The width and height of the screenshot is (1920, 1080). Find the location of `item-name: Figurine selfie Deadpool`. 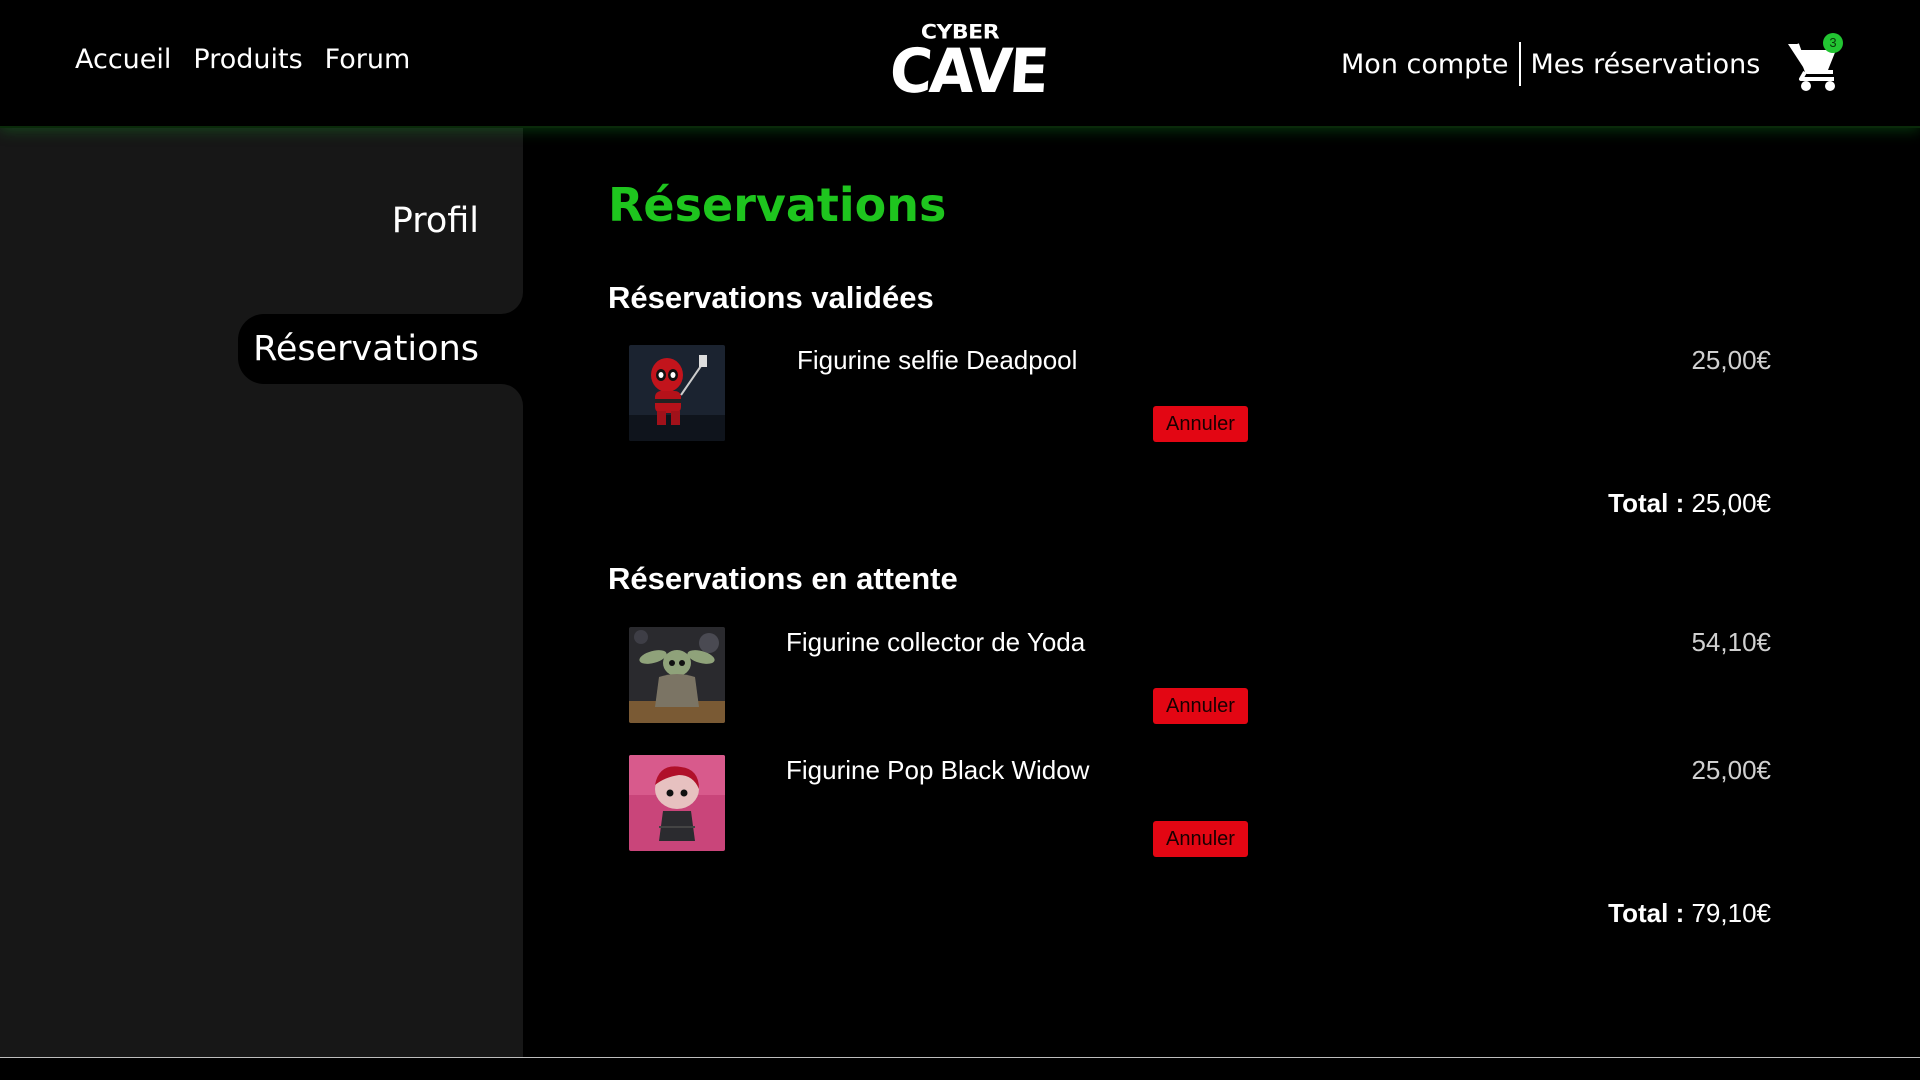

item-name: Figurine selfie Deadpool is located at coordinates (937, 360).